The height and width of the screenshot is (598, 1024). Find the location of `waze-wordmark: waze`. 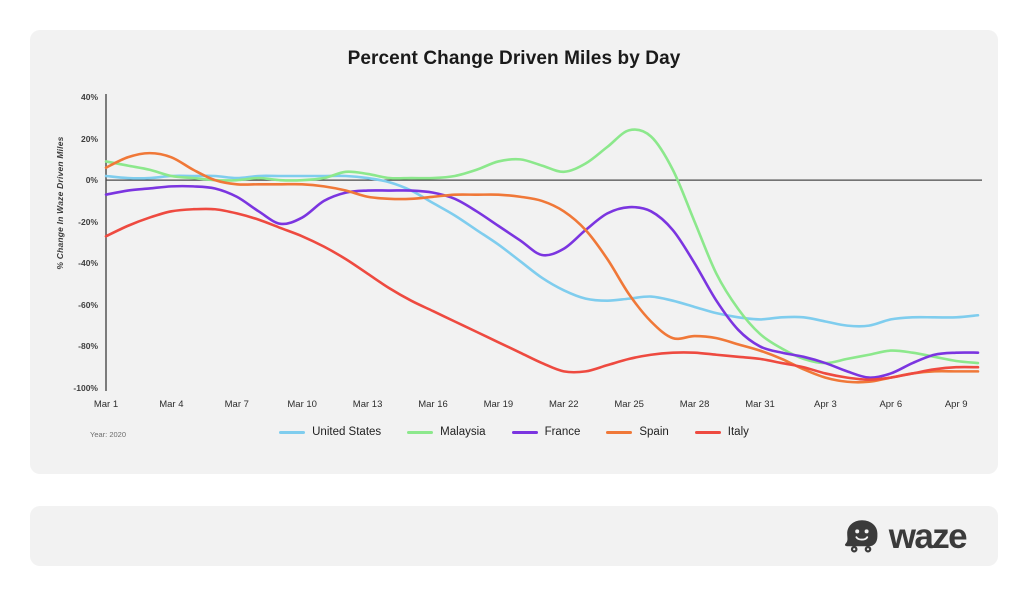

waze-wordmark: waze is located at coordinates (928, 536).